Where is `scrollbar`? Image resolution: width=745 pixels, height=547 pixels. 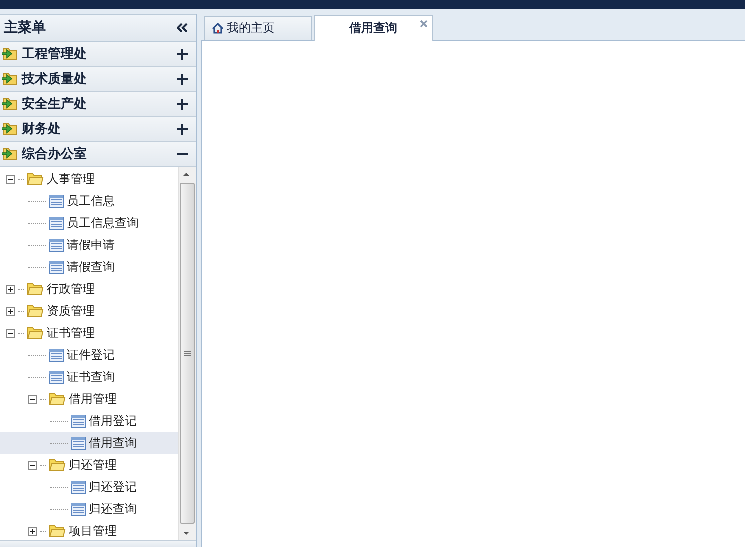
scrollbar is located at coordinates (187, 353).